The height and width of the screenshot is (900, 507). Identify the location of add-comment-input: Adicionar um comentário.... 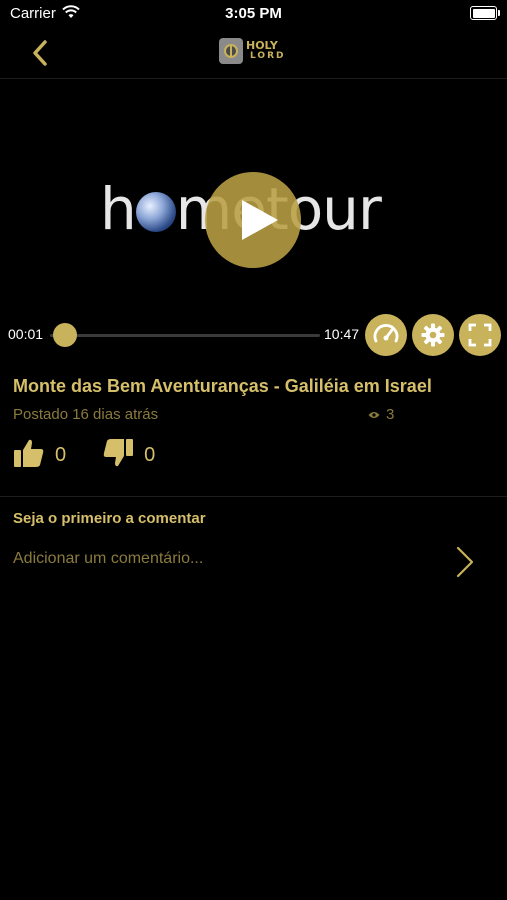
(108, 559).